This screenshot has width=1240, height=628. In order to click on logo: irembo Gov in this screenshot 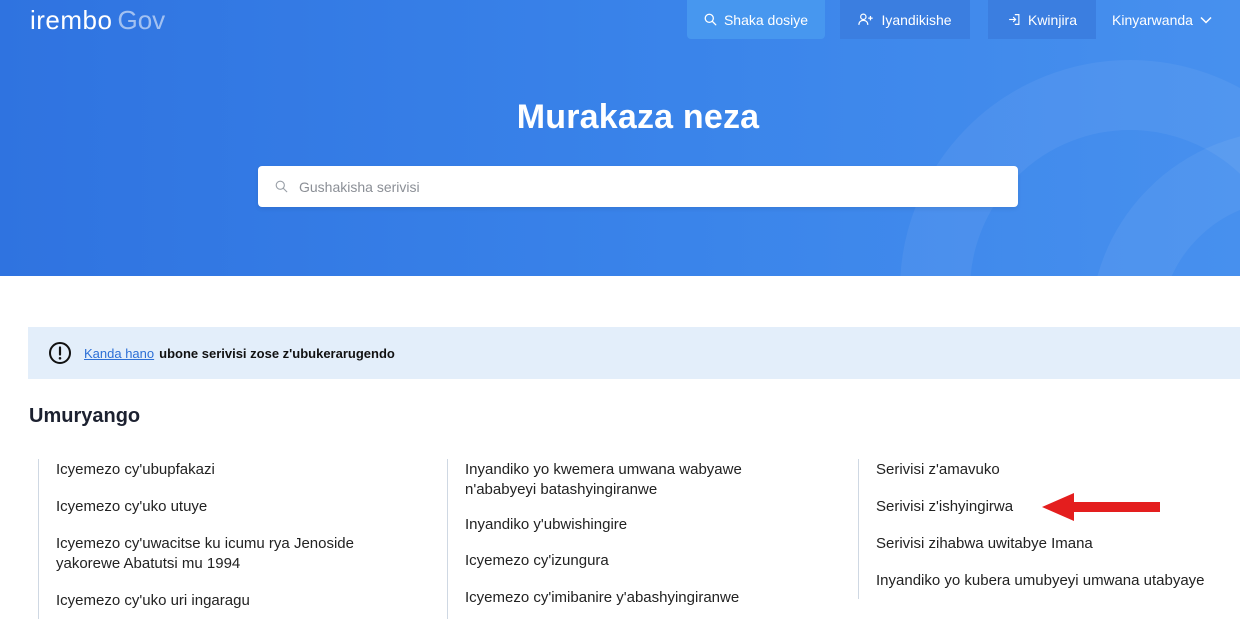, I will do `click(97, 20)`.